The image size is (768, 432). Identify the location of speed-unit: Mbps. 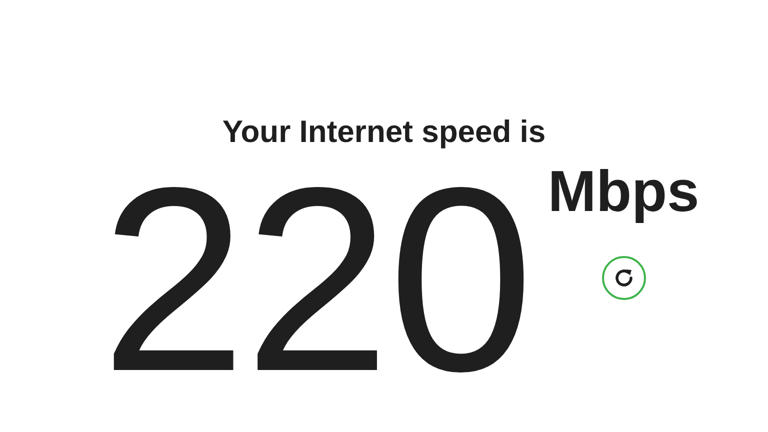
(624, 192).